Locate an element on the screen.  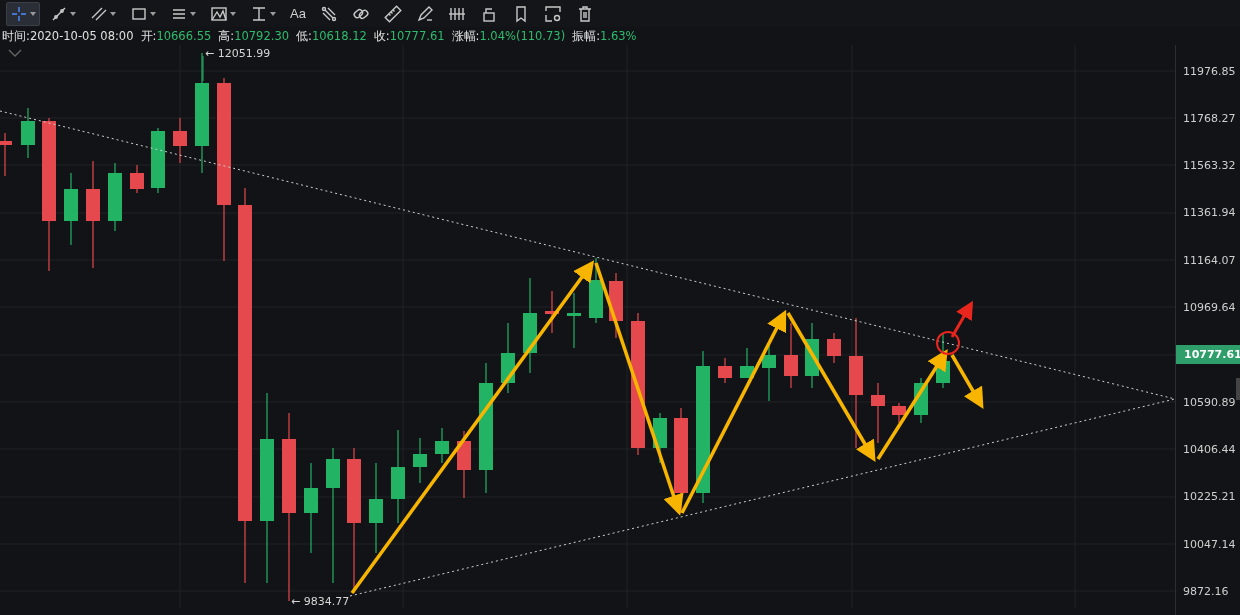
circle-marker is located at coordinates (948, 343).